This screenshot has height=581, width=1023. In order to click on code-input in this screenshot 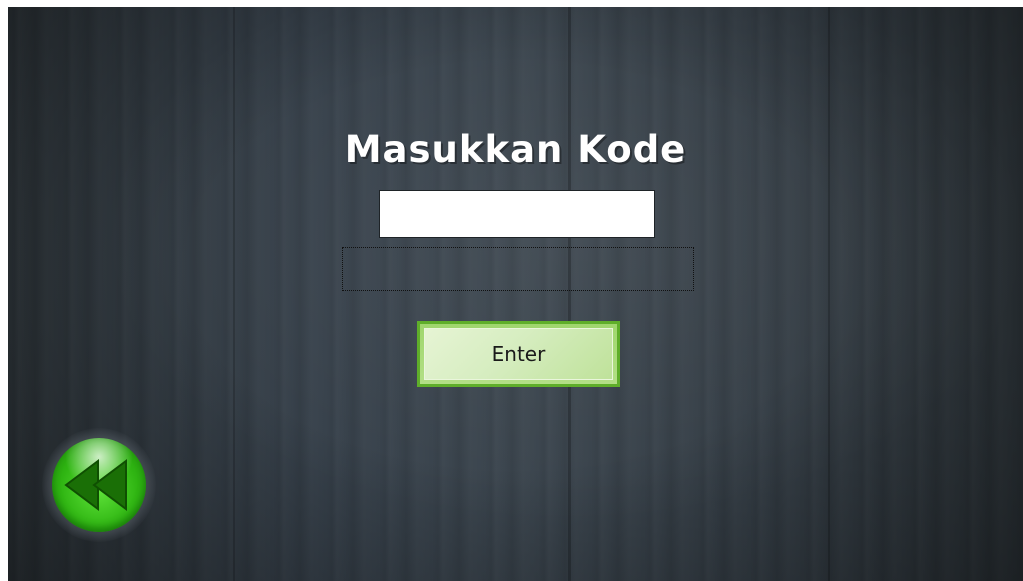, I will do `click(517, 214)`.